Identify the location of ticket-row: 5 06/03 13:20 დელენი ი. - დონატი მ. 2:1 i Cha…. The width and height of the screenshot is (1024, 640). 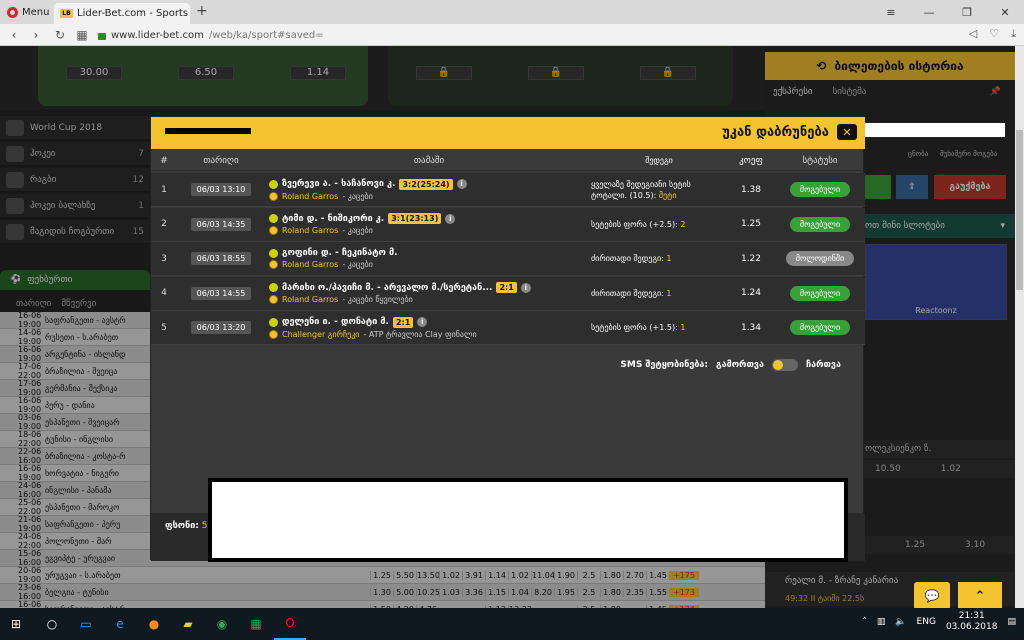
(508, 328).